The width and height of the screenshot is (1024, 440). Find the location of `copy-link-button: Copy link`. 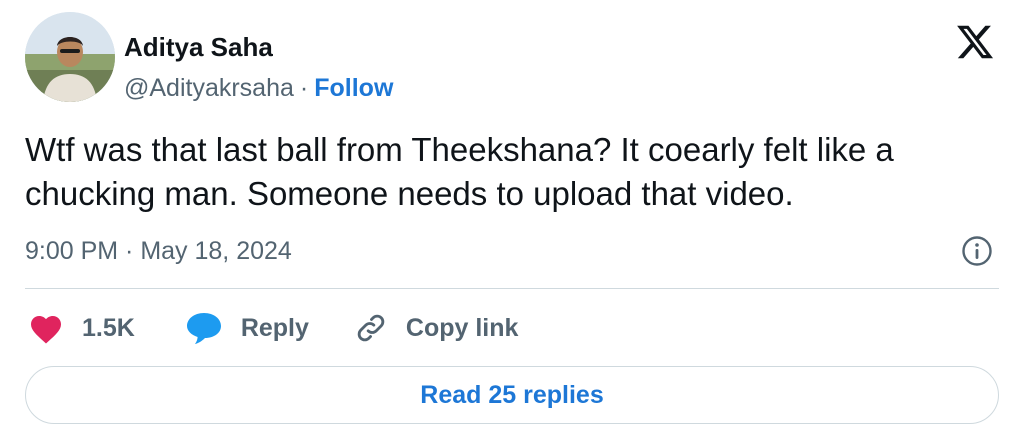

copy-link-button: Copy link is located at coordinates (436, 328).